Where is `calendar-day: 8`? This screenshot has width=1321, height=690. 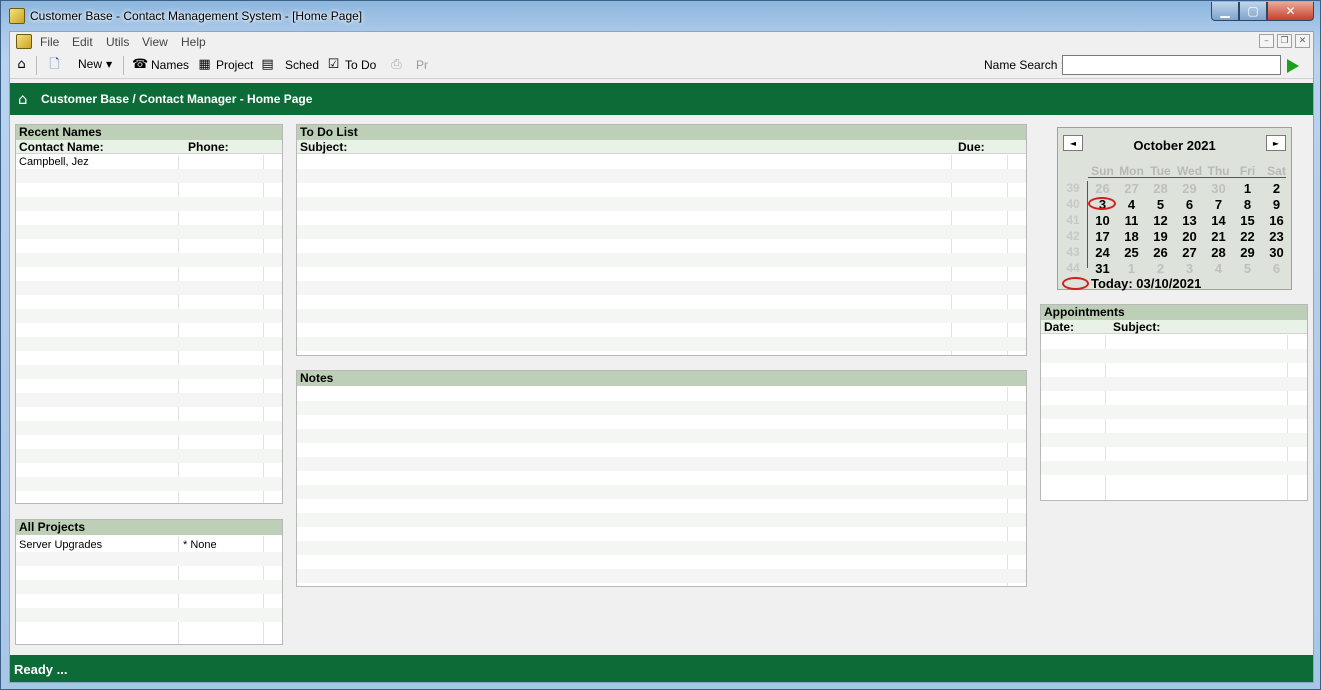
calendar-day: 8 is located at coordinates (1247, 204).